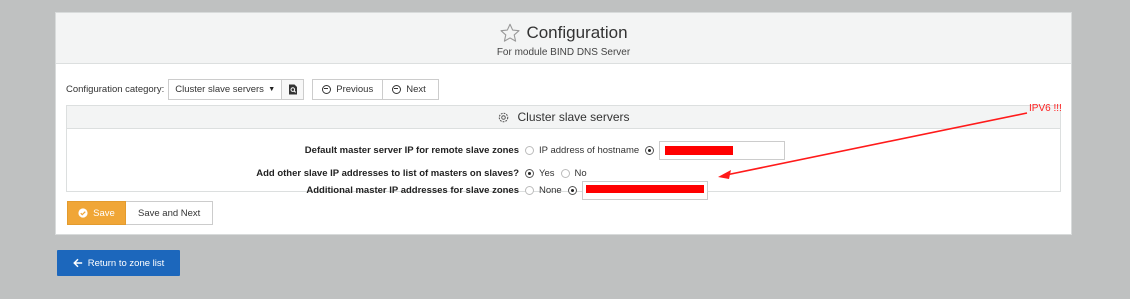  Describe the element at coordinates (1045, 108) in the screenshot. I see `annotation-text: IPV6 !!!` at that location.